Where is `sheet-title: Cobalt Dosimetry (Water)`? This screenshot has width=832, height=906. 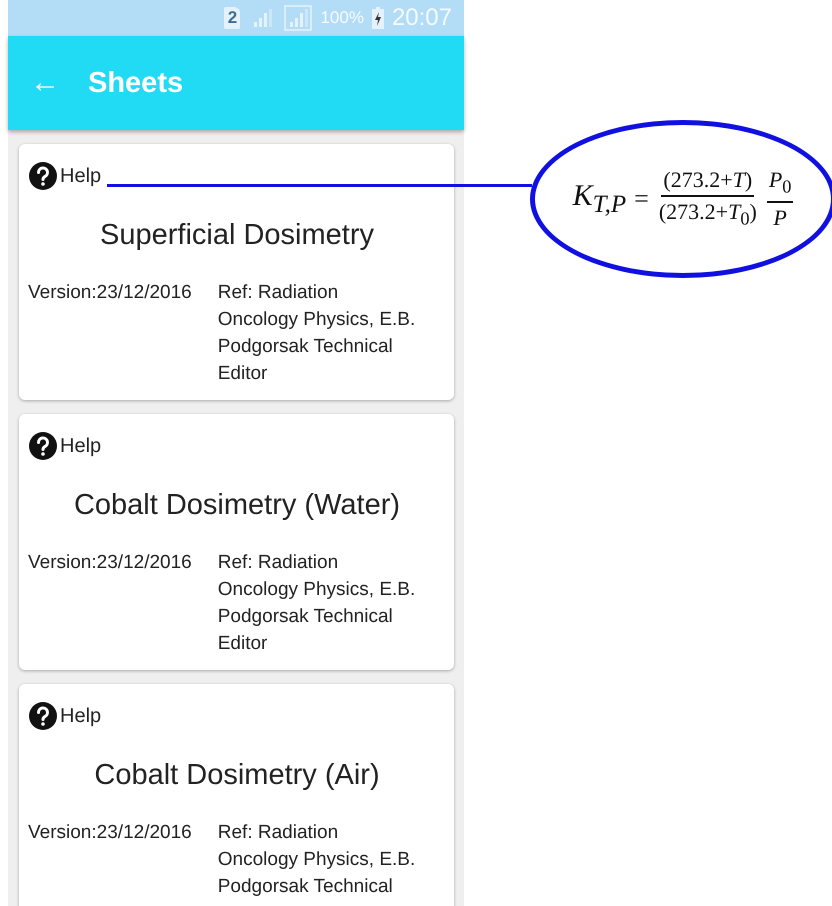
sheet-title: Cobalt Dosimetry (Water) is located at coordinates (237, 505).